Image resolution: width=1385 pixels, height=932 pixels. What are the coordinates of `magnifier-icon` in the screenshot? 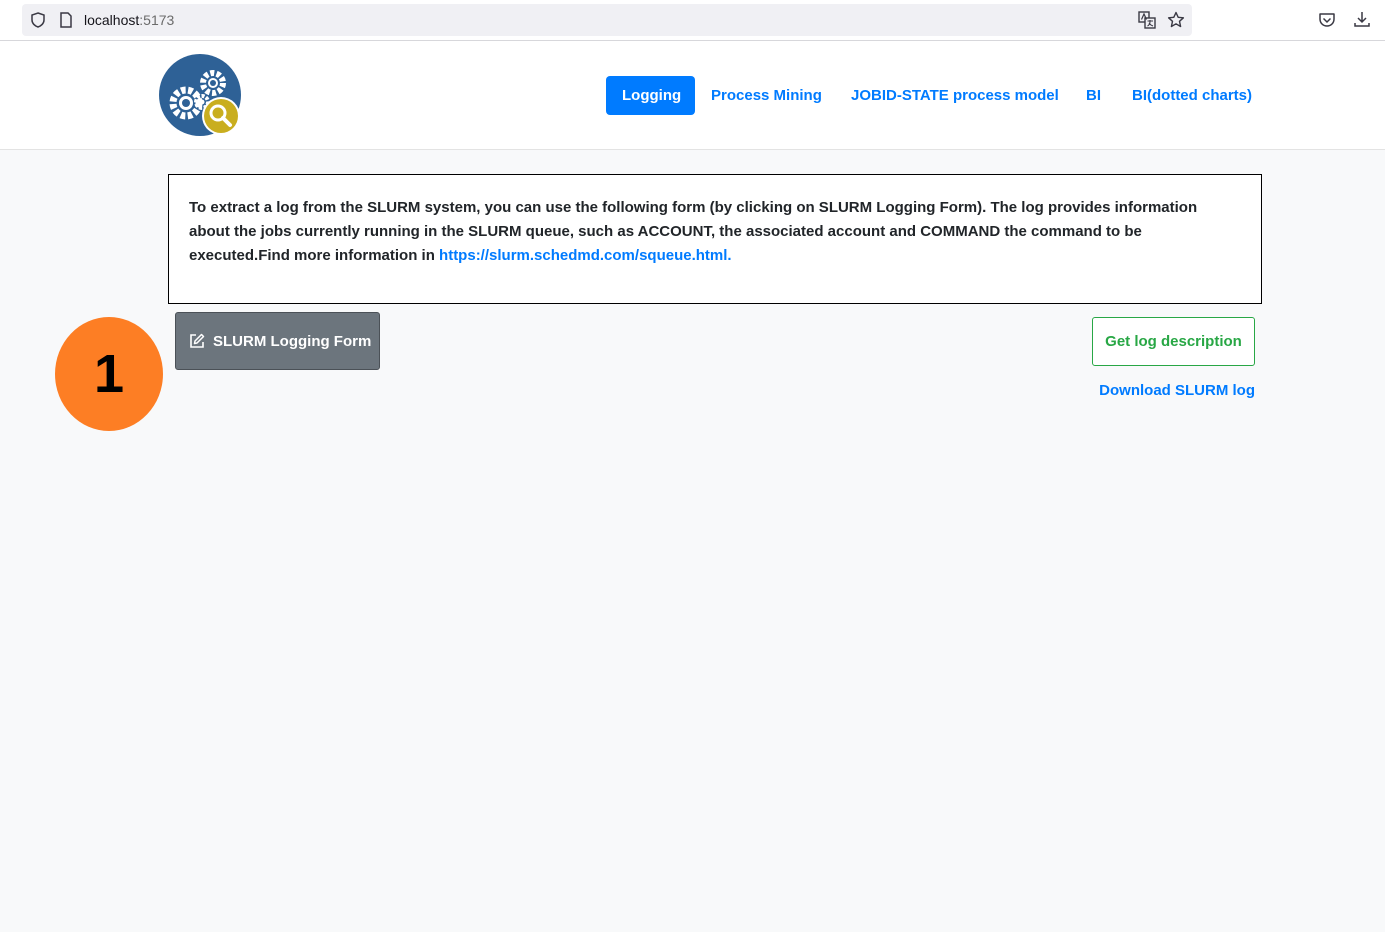 It's located at (221, 116).